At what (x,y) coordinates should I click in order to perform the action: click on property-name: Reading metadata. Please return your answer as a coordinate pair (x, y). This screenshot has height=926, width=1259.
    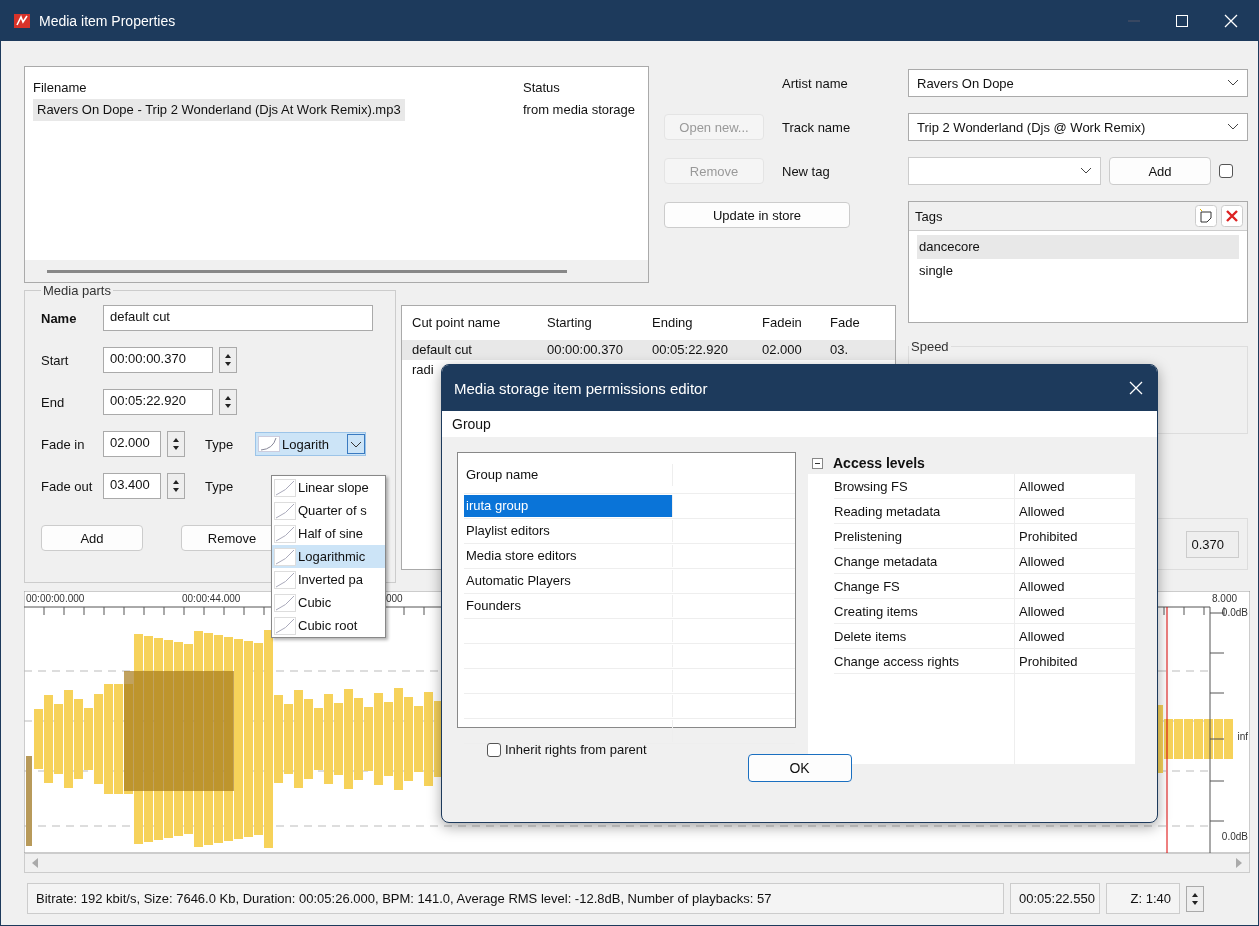
    Looking at the image, I should click on (888, 511).